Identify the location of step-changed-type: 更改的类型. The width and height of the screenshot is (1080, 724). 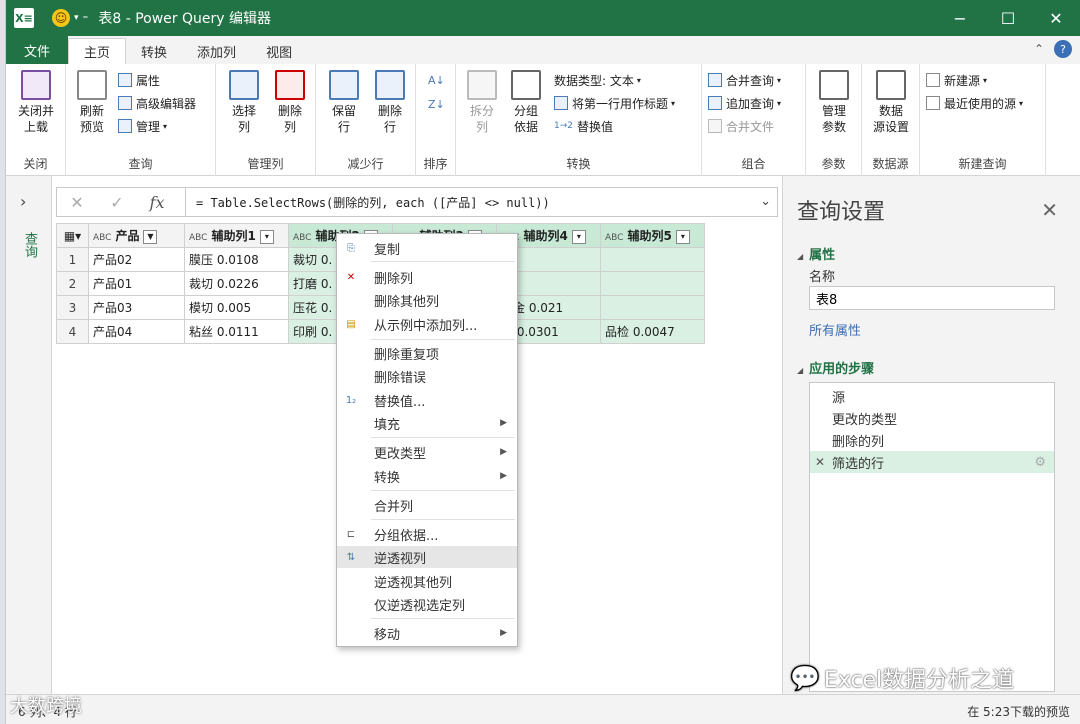
(932, 418).